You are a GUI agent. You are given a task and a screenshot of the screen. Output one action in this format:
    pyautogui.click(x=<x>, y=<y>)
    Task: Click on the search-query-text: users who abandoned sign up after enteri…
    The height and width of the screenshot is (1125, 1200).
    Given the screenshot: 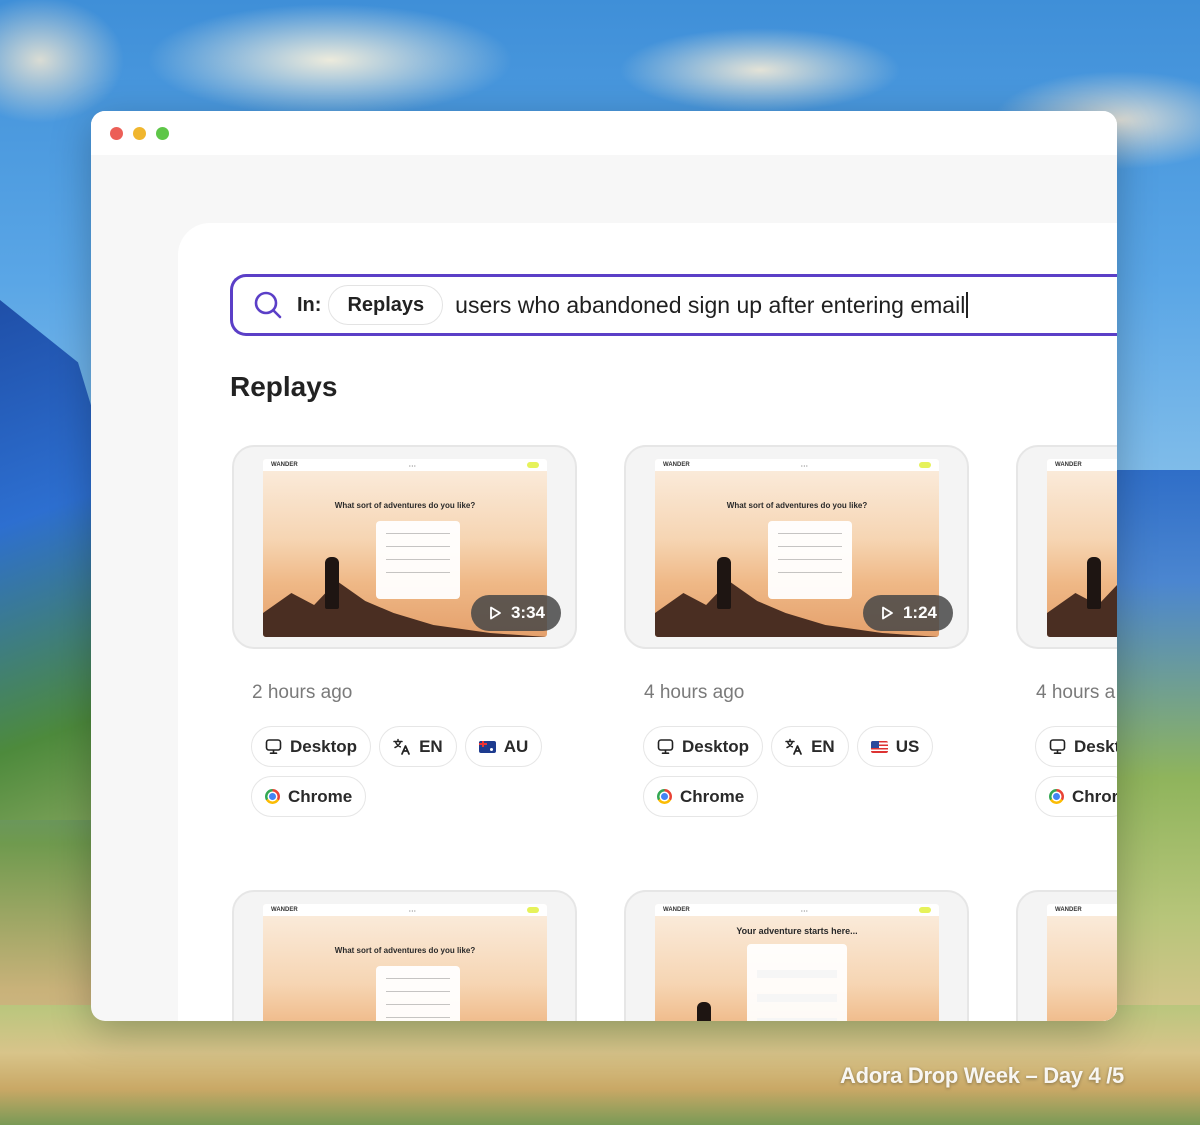 What is the action you would take?
    pyautogui.click(x=710, y=304)
    